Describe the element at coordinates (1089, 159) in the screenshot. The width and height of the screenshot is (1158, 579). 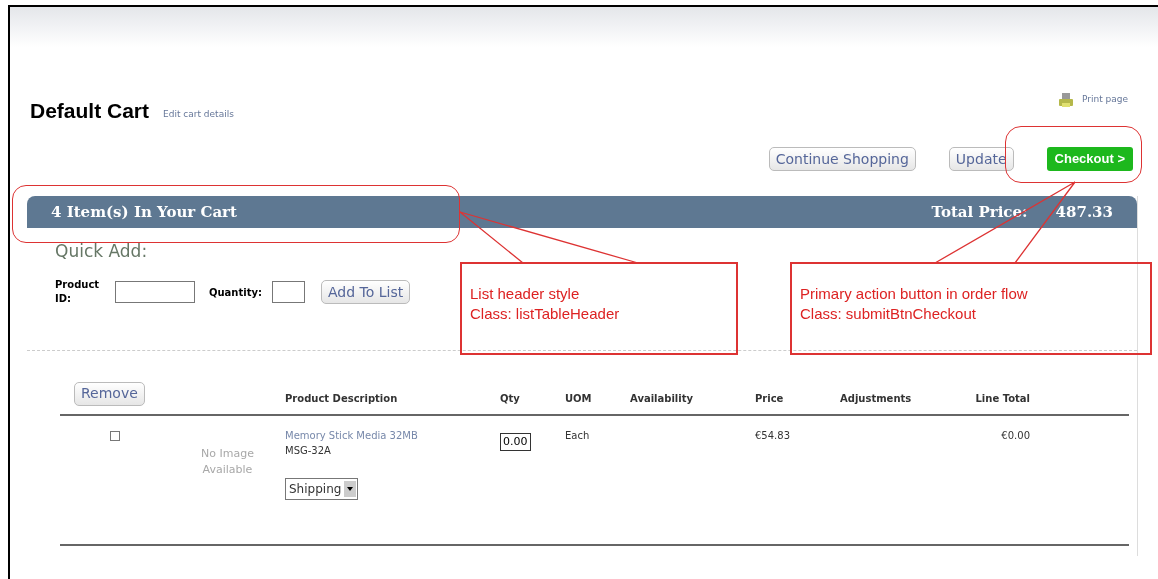
I see `checkout-button: Checkout >` at that location.